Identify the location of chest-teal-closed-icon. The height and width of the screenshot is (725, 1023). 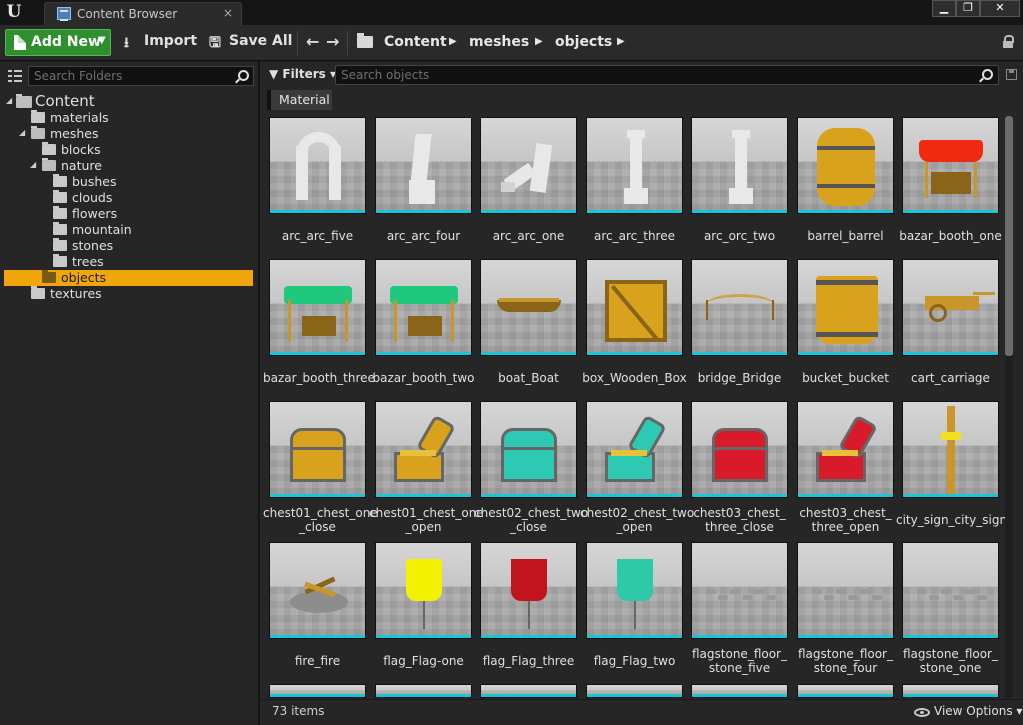
(528, 449).